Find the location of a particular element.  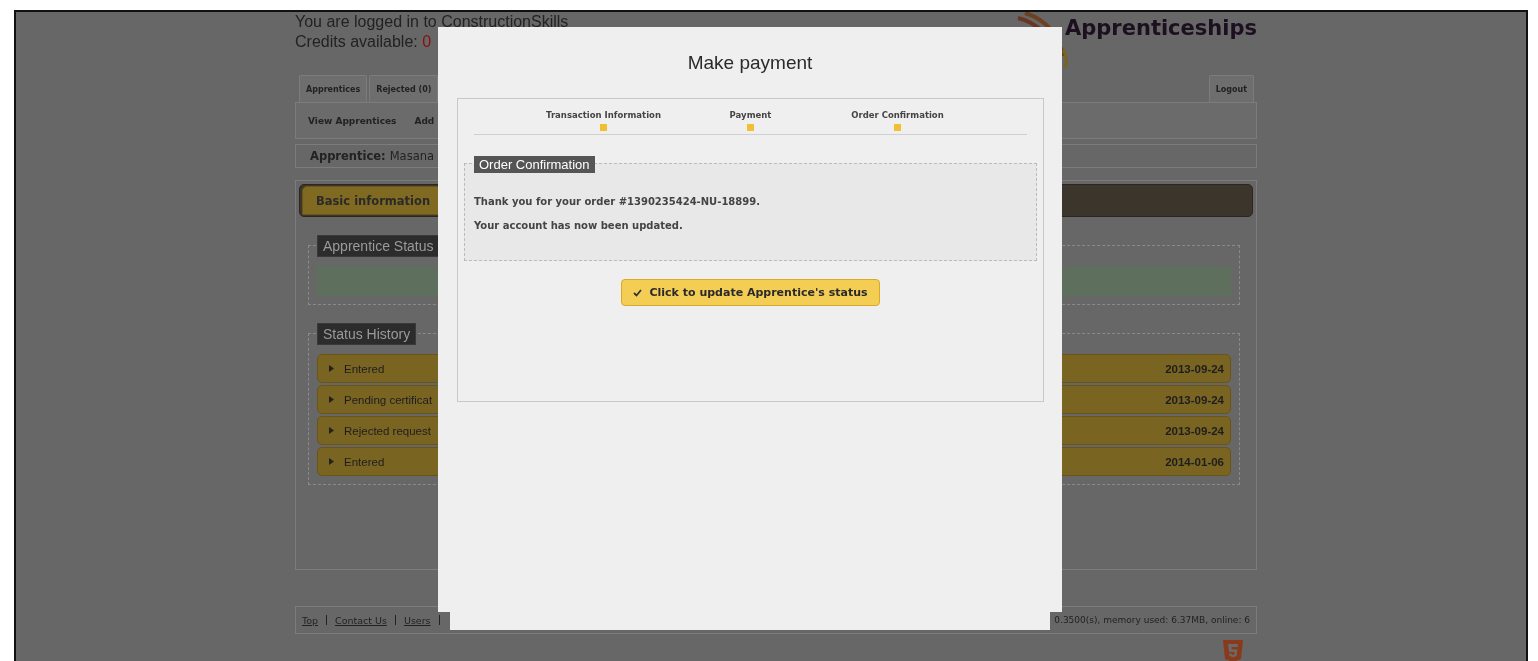

login-status-text: You are logged in to ConstructionSkills is located at coordinates (432, 22).